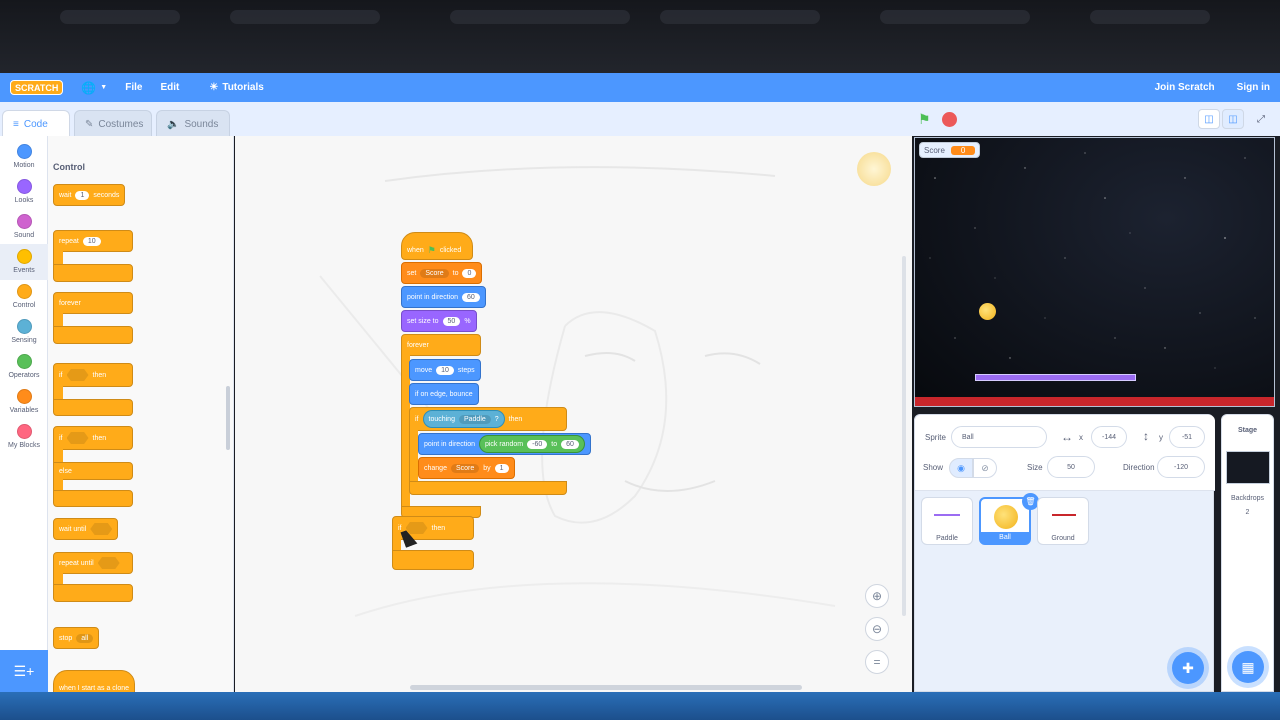 Image resolution: width=1280 pixels, height=720 pixels. I want to click on paddle-sprite, so click(1055, 377).